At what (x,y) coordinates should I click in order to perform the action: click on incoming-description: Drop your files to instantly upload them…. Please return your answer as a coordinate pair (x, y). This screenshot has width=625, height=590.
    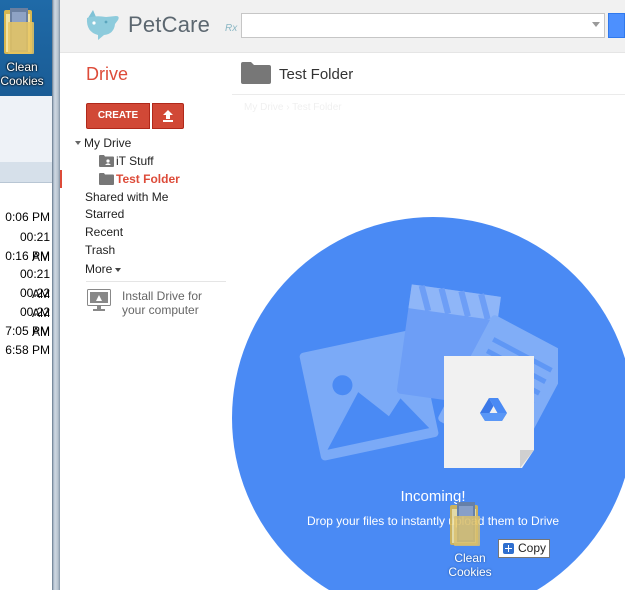
    Looking at the image, I should click on (433, 521).